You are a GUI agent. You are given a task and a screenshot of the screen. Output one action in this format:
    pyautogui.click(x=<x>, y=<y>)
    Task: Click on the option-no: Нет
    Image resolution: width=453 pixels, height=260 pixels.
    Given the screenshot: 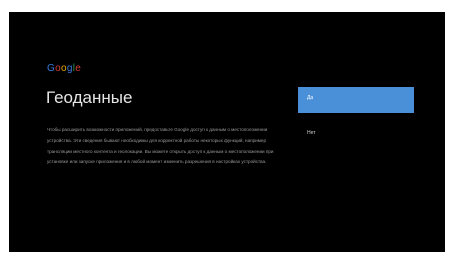 What is the action you would take?
    pyautogui.click(x=356, y=135)
    